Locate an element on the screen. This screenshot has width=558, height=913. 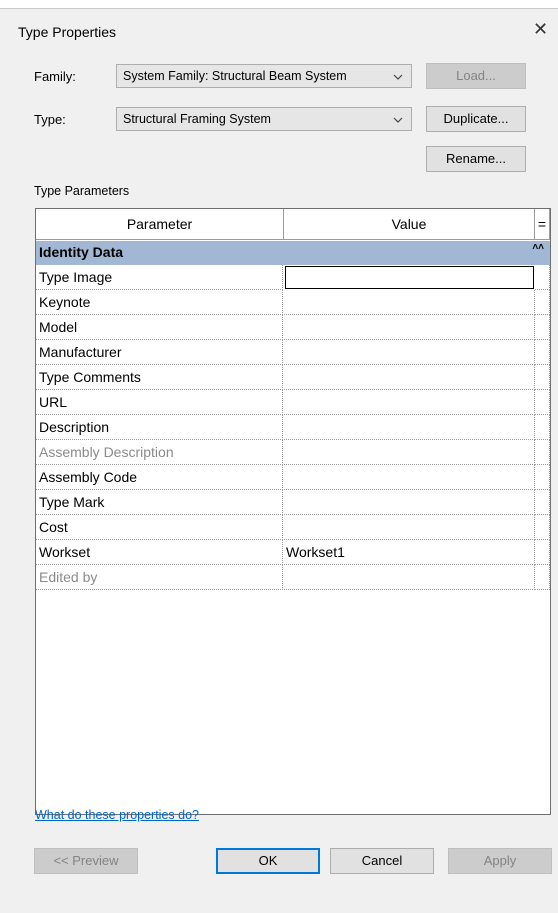
collapse-icon: ˄˄ is located at coordinates (538, 247).